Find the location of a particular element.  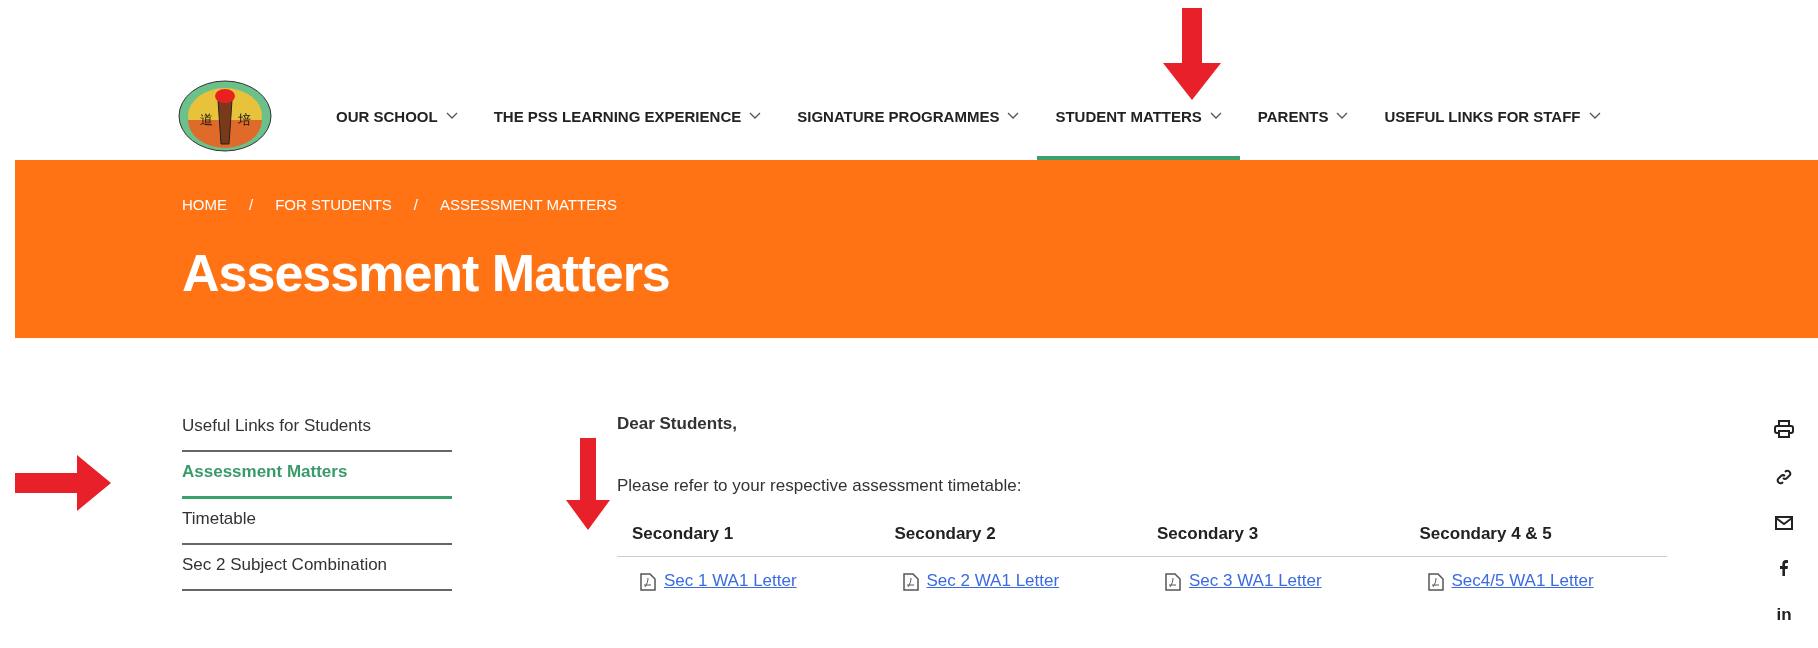

nav-menu-item: USEFUL LINKS FOR STAFF is located at coordinates (1492, 118).